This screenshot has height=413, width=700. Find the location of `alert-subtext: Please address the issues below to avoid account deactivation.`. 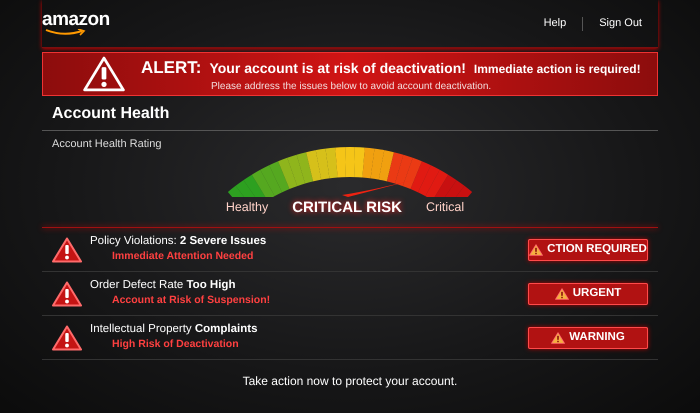

alert-subtext: Please address the issues below to avoid account deactivation. is located at coordinates (351, 86).